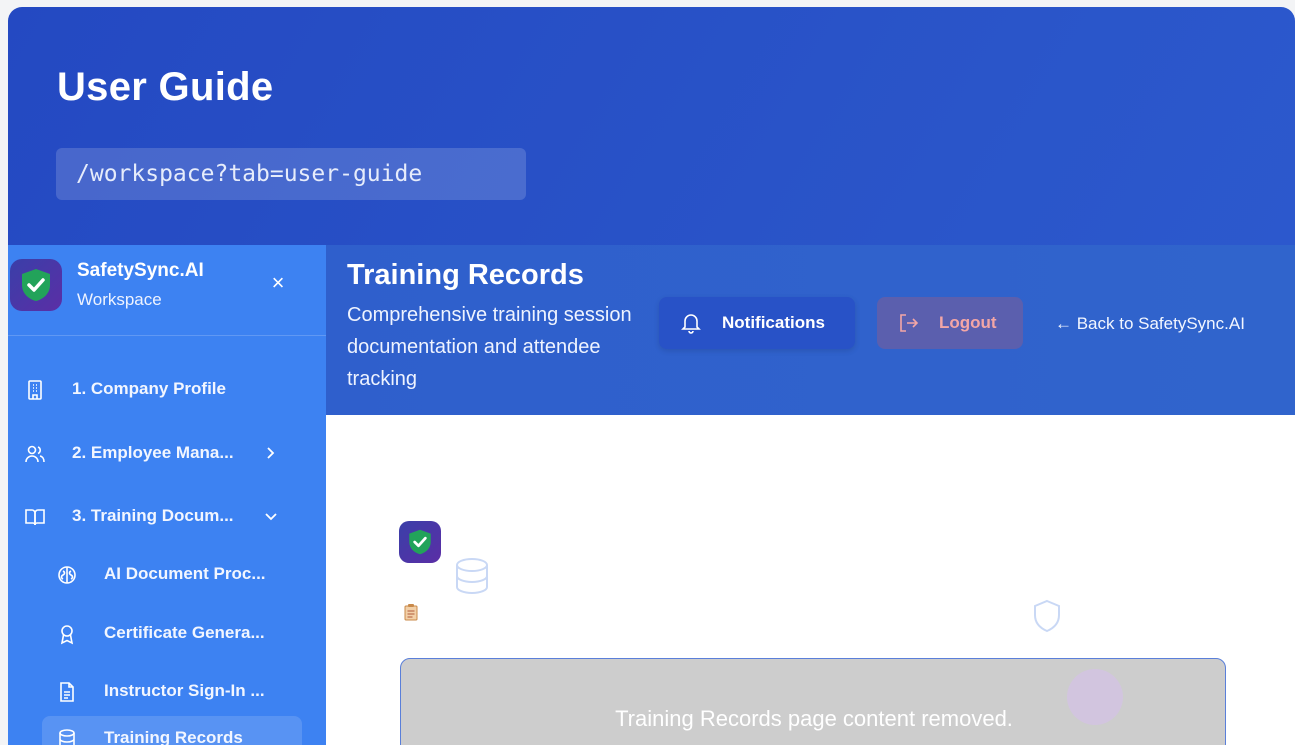 This screenshot has height=745, width=1295. What do you see at coordinates (140, 270) in the screenshot?
I see `brand-name: SafetySync.AI` at bounding box center [140, 270].